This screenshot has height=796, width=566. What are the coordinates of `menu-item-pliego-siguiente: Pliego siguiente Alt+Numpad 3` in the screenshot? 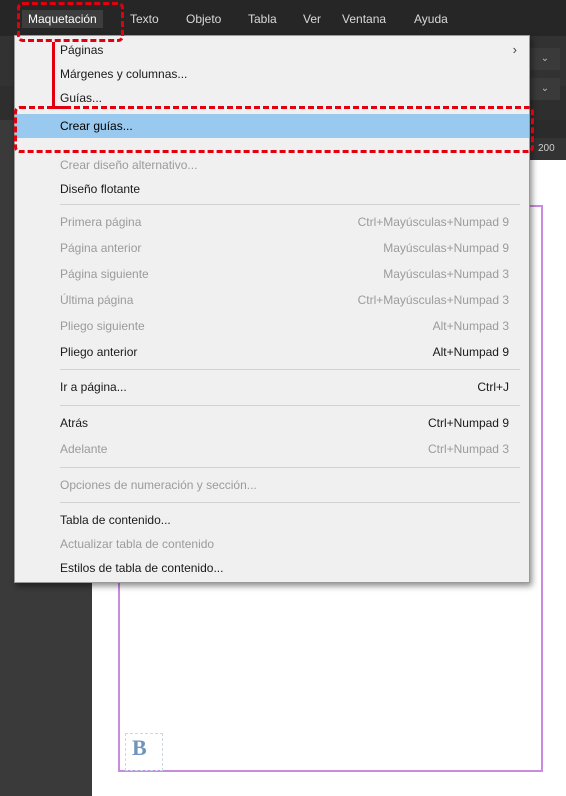 It's located at (272, 326).